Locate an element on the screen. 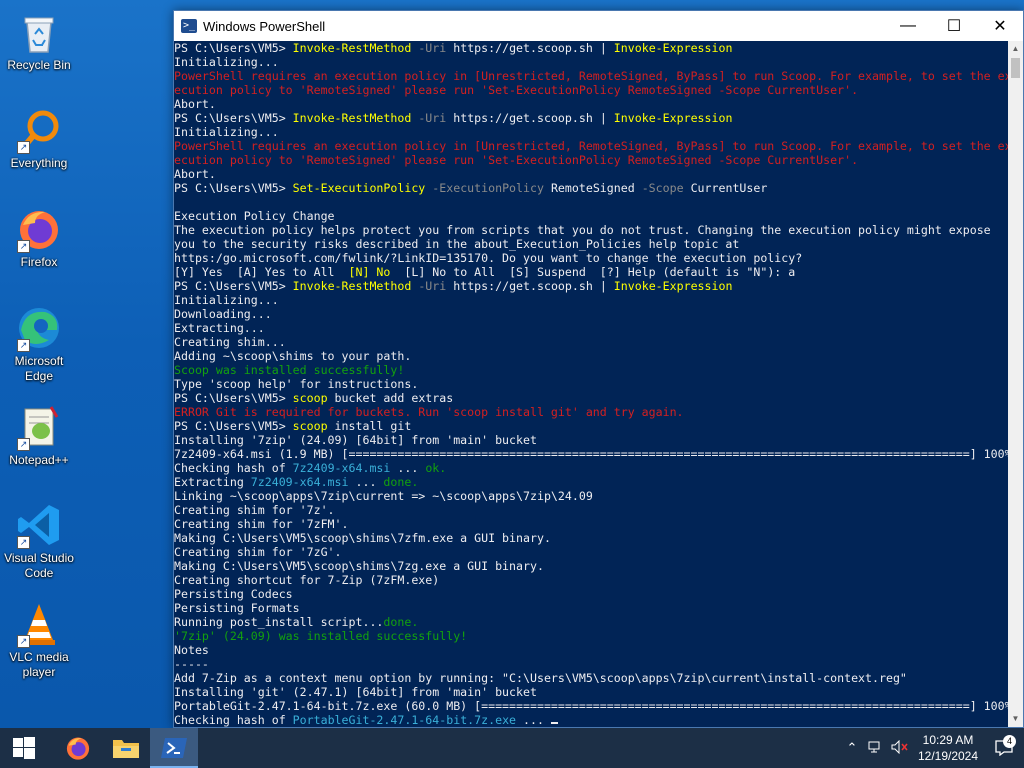 Image resolution: width=1024 pixels, height=768 pixels. windows-logo-icon is located at coordinates (24, 748).